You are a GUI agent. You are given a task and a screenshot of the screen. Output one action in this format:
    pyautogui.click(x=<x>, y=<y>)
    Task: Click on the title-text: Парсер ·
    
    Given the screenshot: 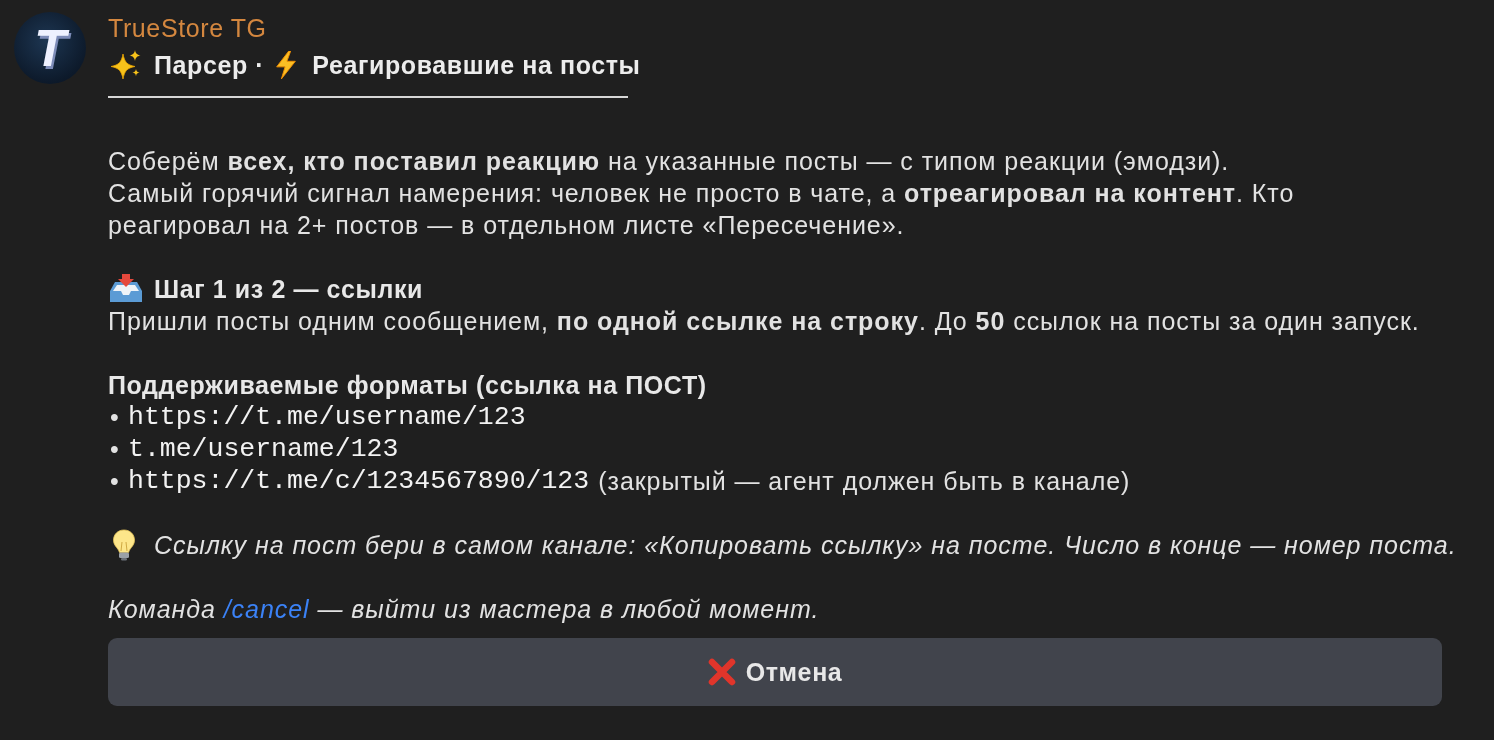 What is the action you would take?
    pyautogui.click(x=209, y=65)
    